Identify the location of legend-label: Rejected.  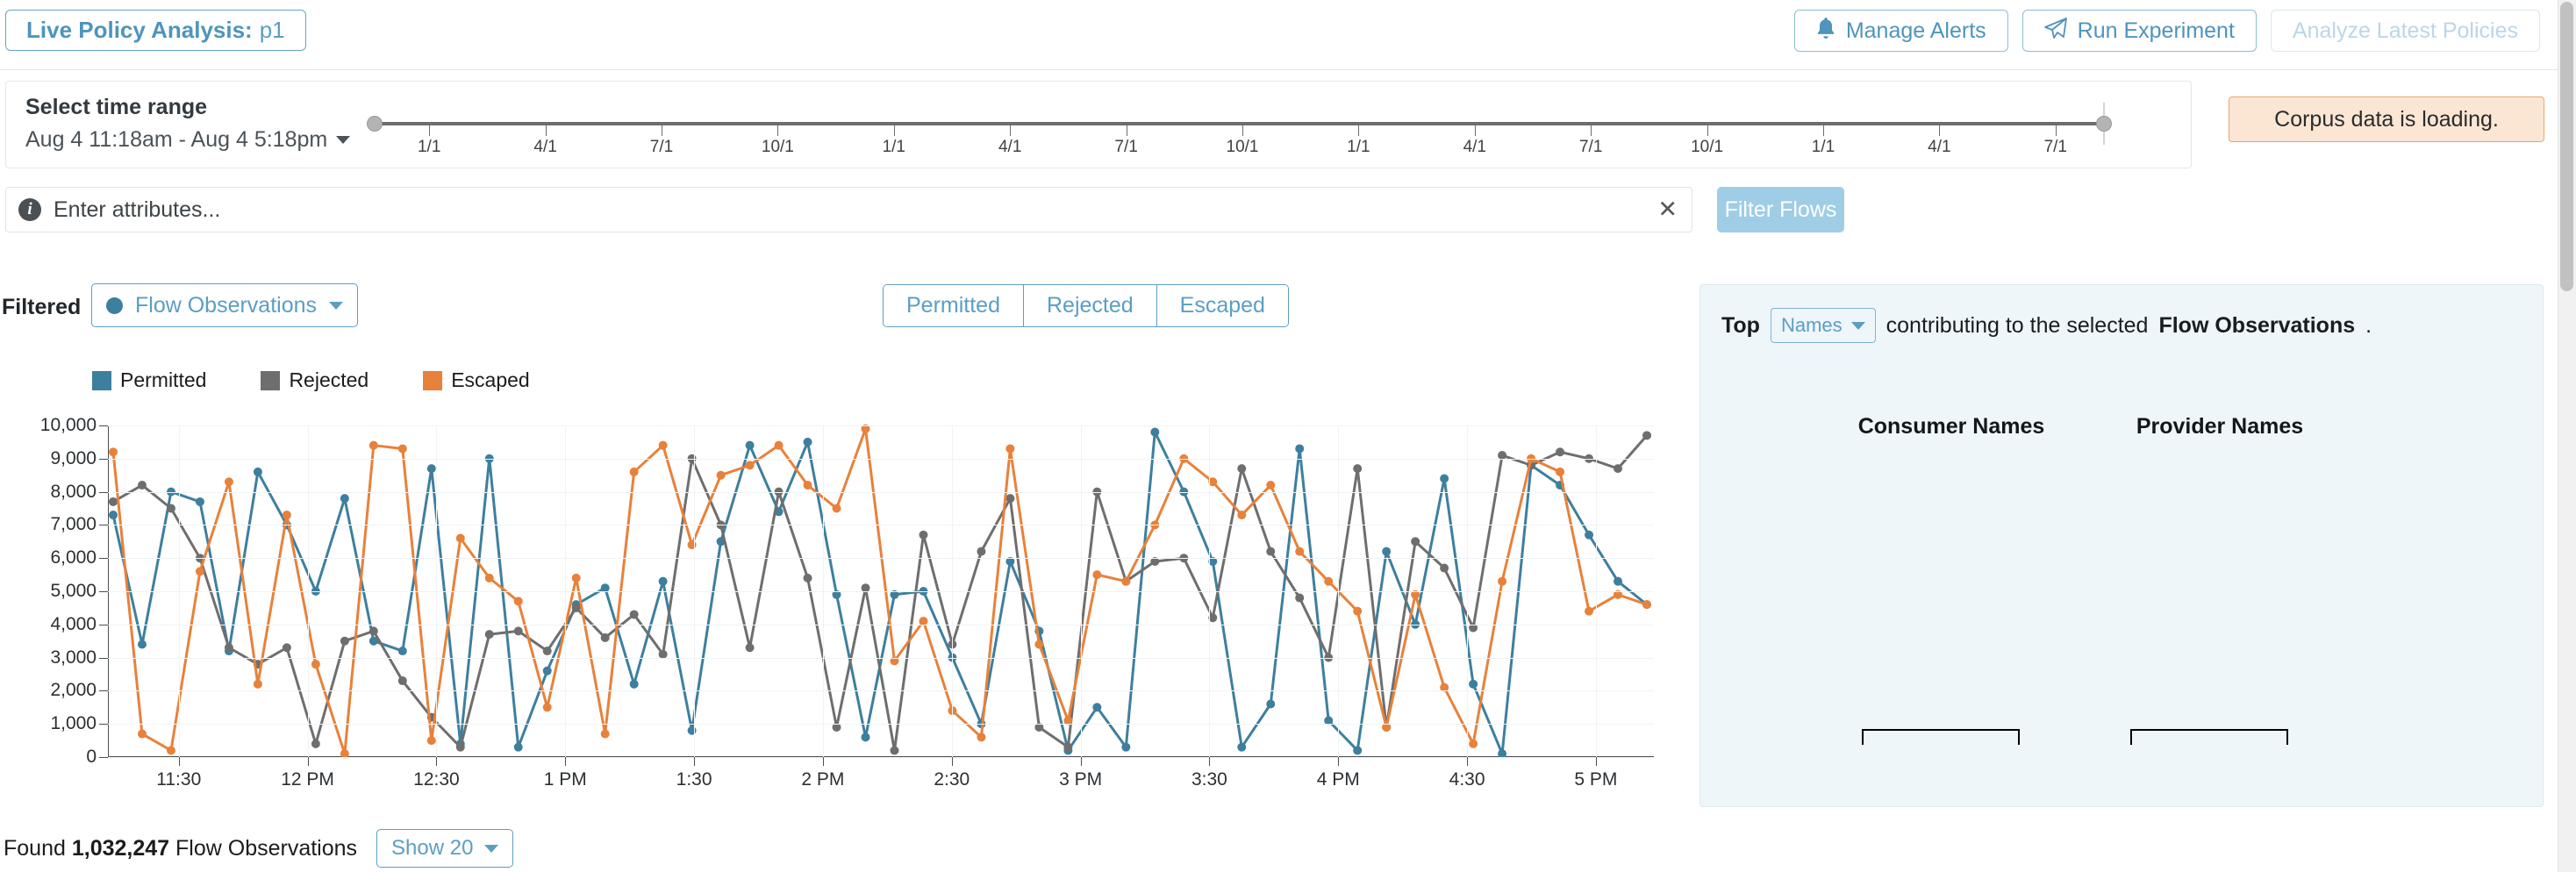
(329, 379).